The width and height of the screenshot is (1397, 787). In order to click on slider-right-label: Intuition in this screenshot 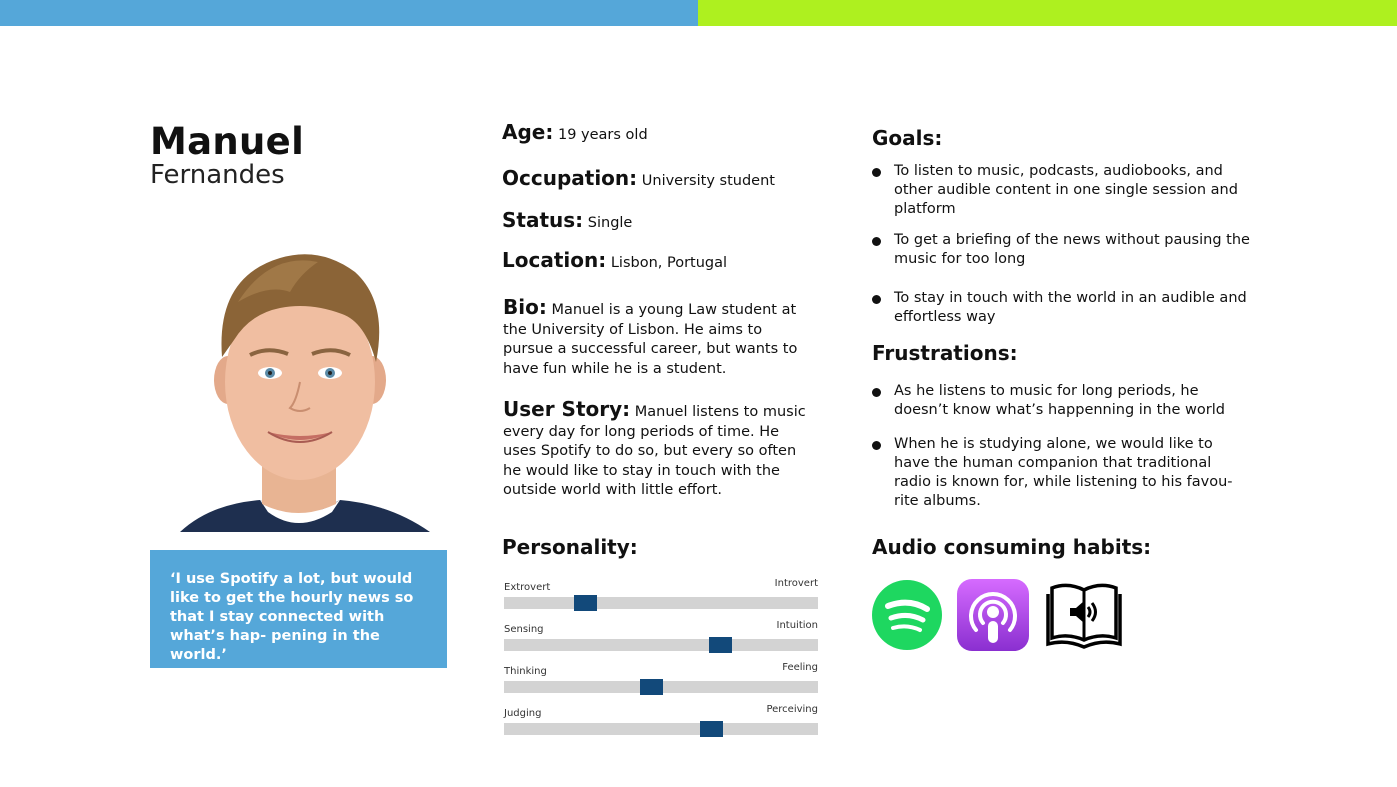, I will do `click(797, 625)`.